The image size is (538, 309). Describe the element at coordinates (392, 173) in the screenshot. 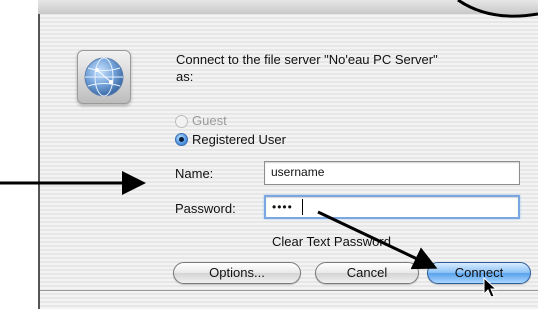

I see `name-field: username` at that location.